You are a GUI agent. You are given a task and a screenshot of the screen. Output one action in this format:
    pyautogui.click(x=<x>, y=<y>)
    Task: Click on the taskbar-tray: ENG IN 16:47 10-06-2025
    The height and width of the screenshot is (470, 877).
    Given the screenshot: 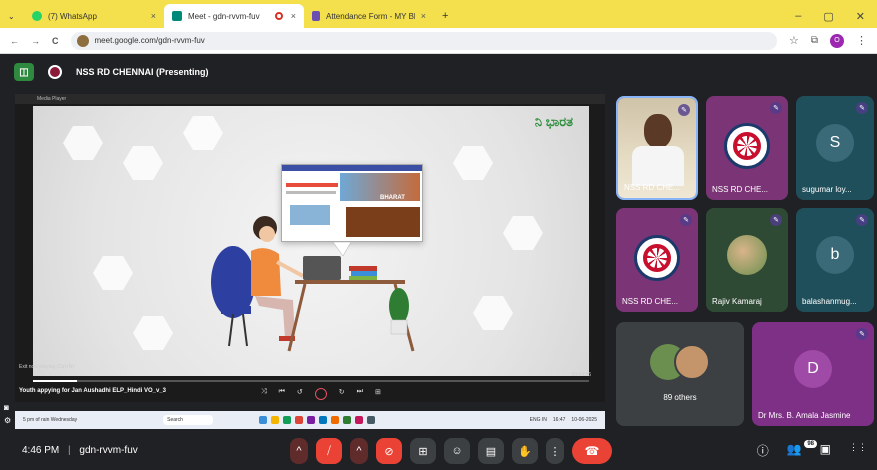 What is the action you would take?
    pyautogui.click(x=563, y=420)
    